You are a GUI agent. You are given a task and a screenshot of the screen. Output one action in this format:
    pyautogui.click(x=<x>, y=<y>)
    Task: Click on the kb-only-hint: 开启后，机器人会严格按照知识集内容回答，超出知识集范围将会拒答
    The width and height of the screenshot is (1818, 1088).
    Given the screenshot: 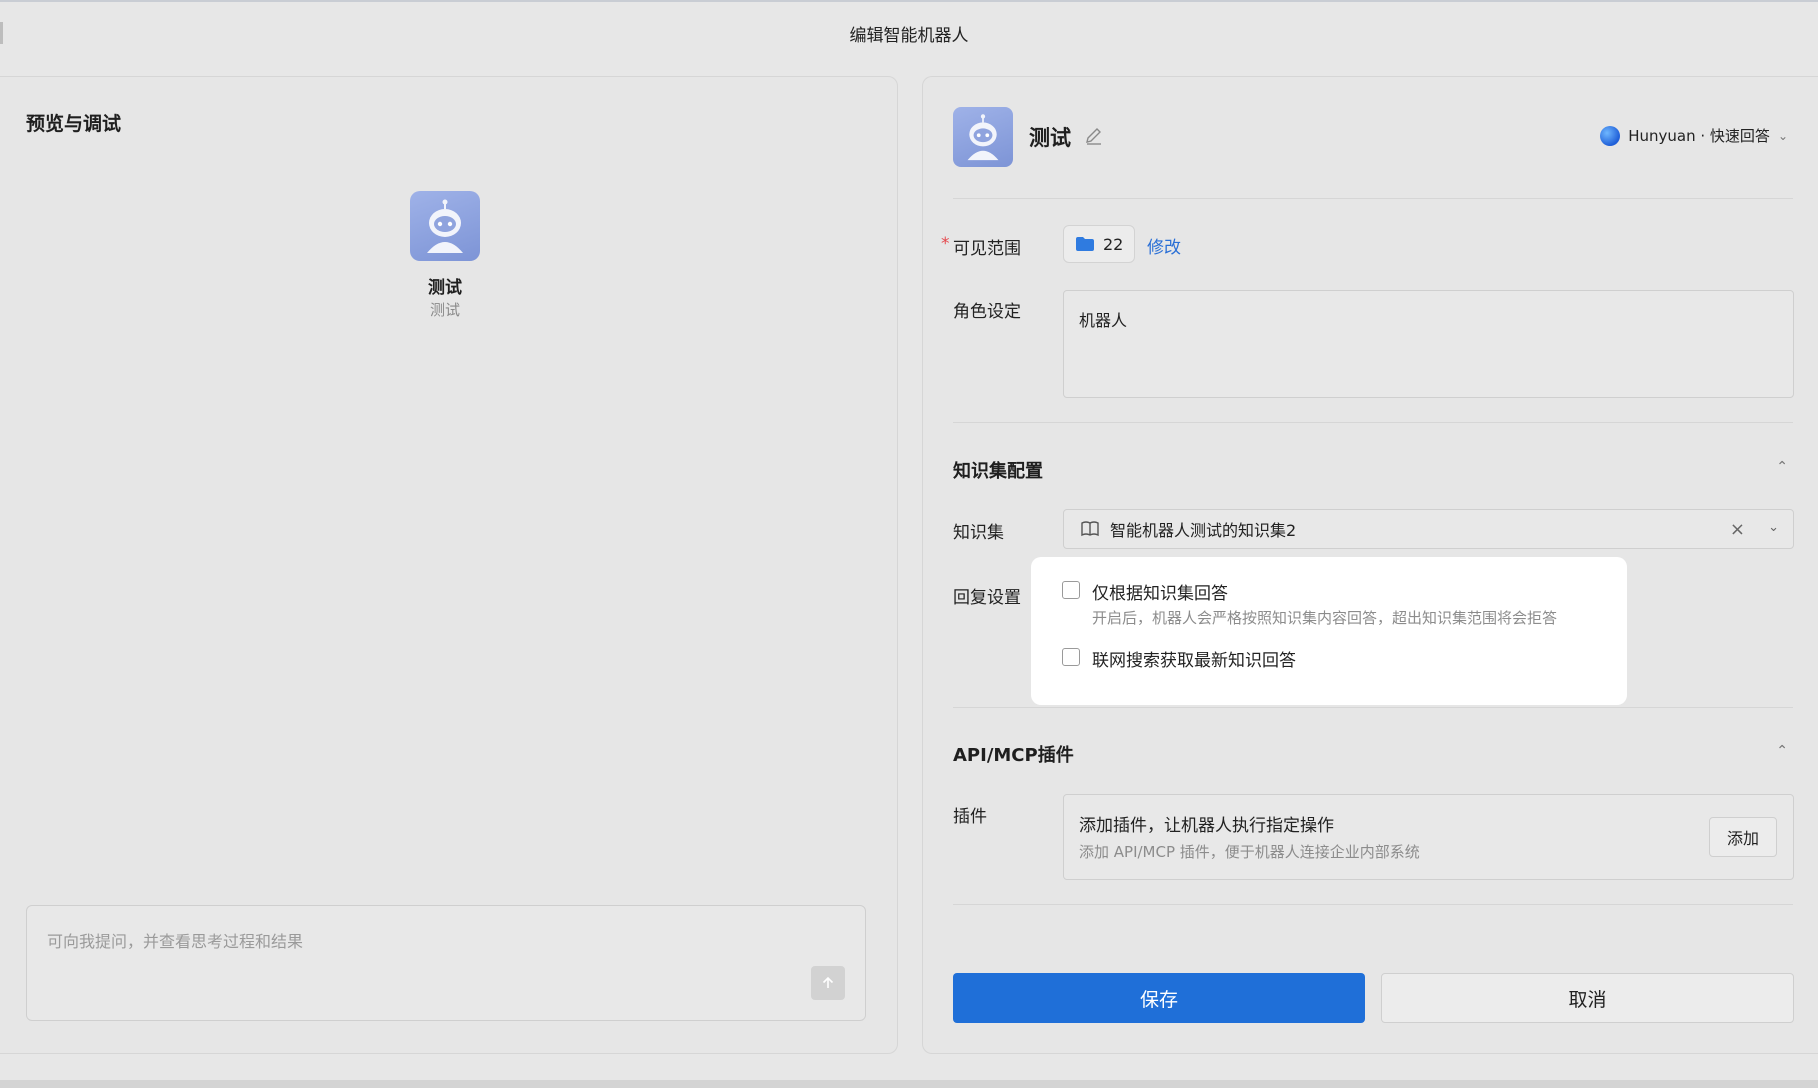 What is the action you would take?
    pyautogui.click(x=1325, y=618)
    